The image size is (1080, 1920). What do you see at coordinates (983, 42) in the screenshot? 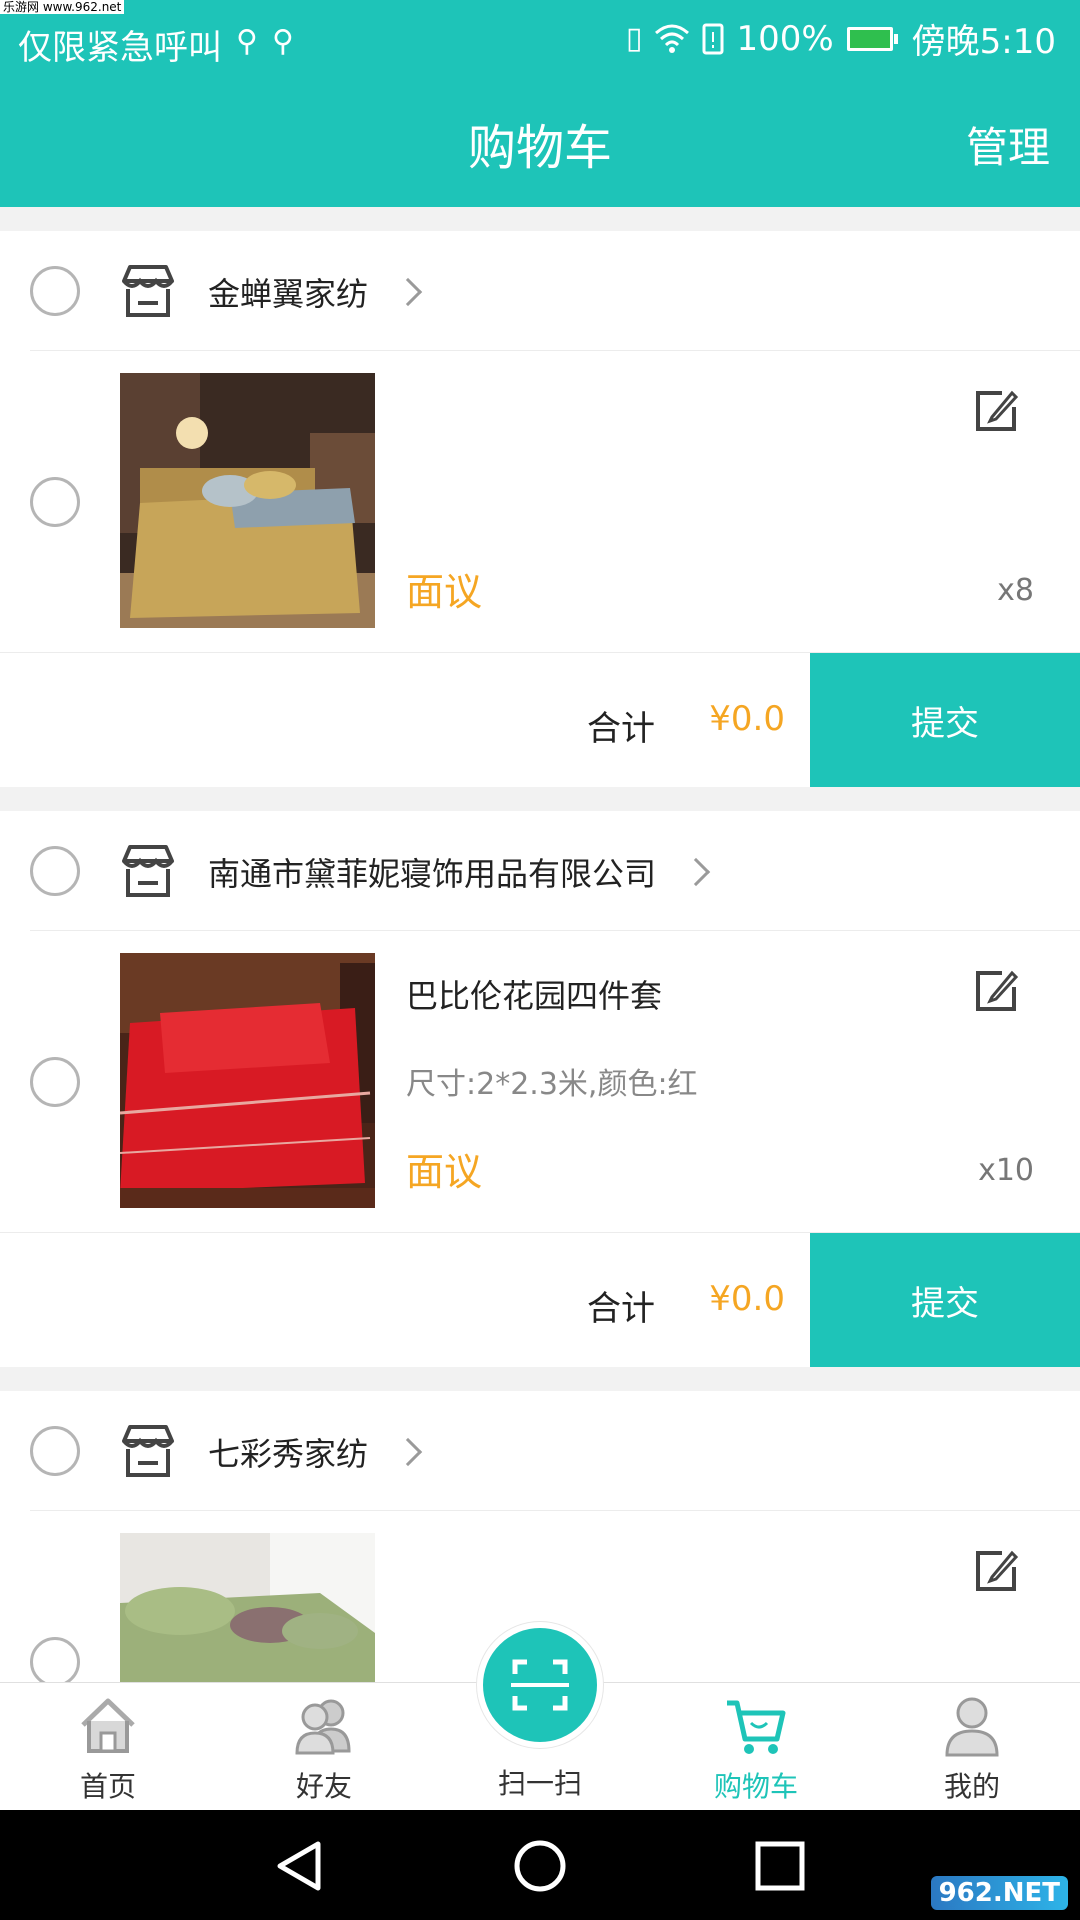
I see `clock: 傍晚5:10` at bounding box center [983, 42].